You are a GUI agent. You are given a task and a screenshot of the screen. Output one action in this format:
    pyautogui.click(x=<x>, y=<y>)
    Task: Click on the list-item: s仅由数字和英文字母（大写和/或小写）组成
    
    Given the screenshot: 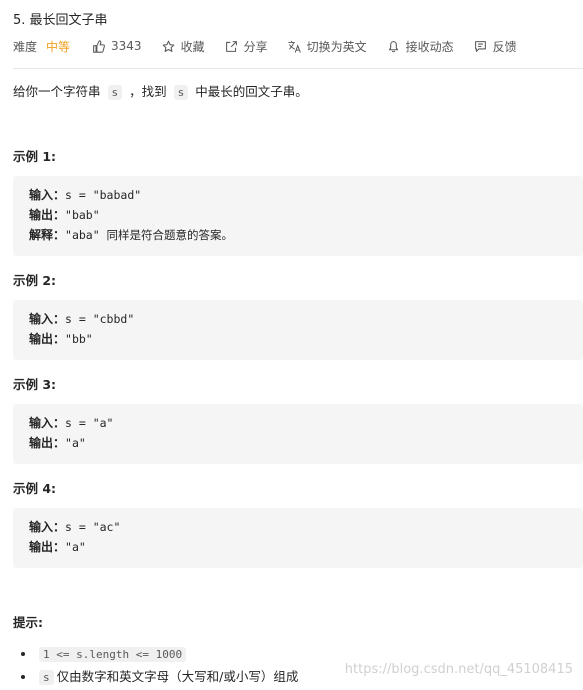 What is the action you would take?
    pyautogui.click(x=167, y=677)
    